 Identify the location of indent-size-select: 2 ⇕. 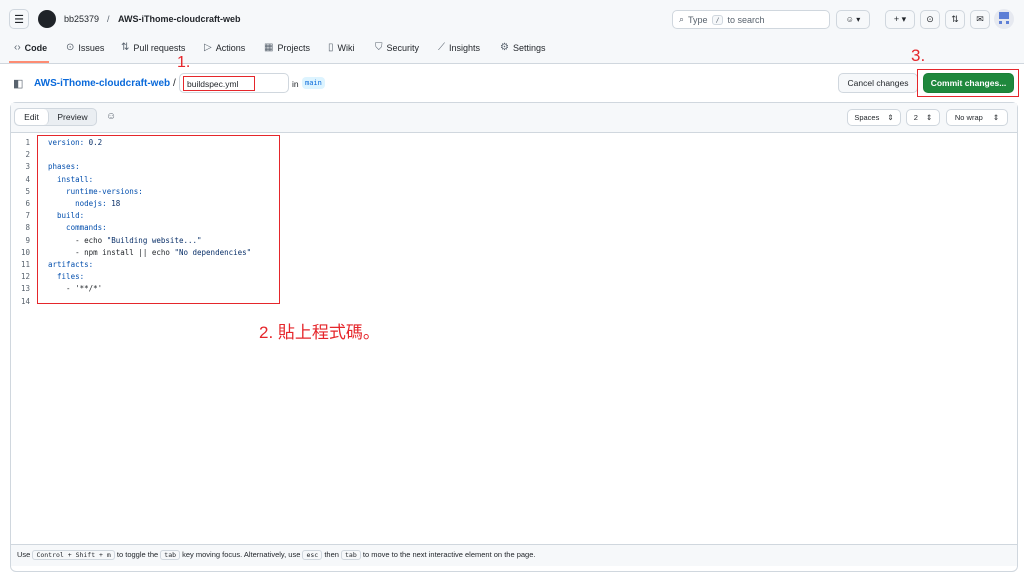
(923, 117).